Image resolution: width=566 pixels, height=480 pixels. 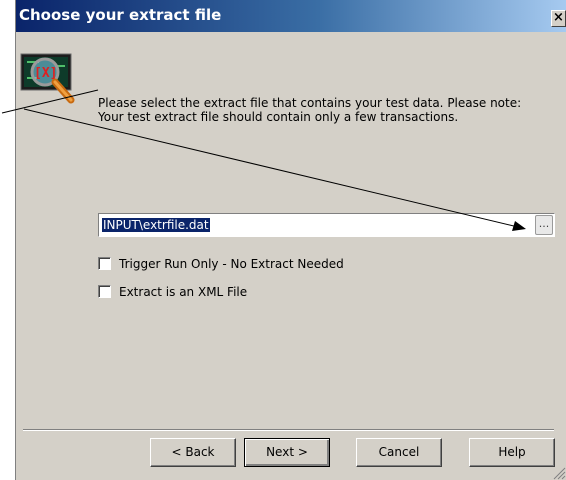 I want to click on extract-file-magnifier-icon: [X], so click(x=47, y=78).